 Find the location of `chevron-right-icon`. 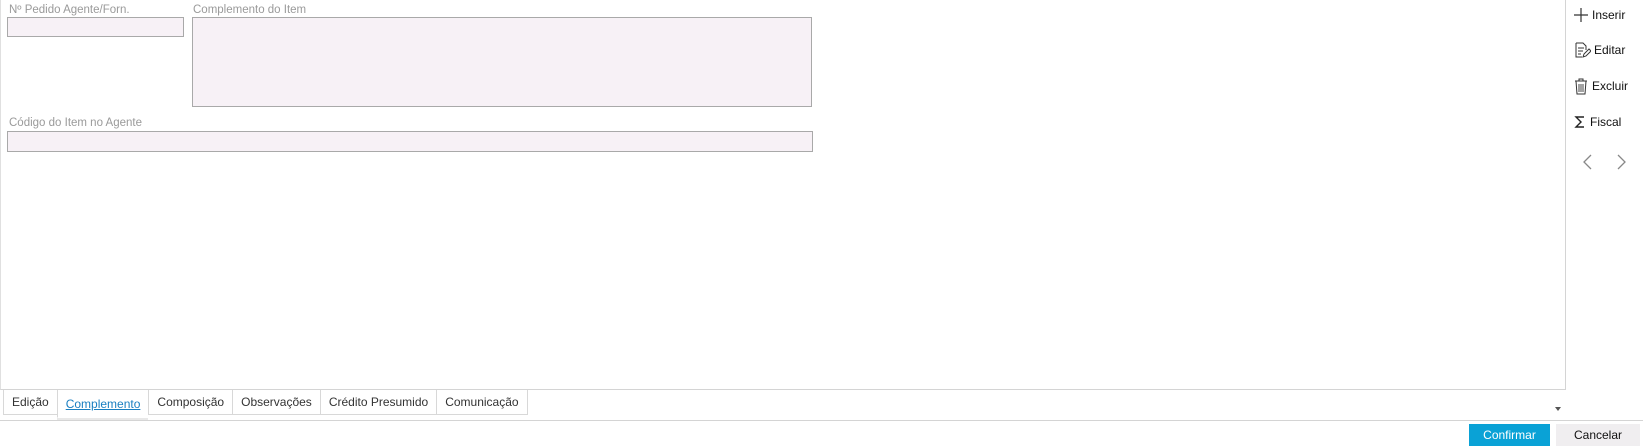

chevron-right-icon is located at coordinates (1621, 162).